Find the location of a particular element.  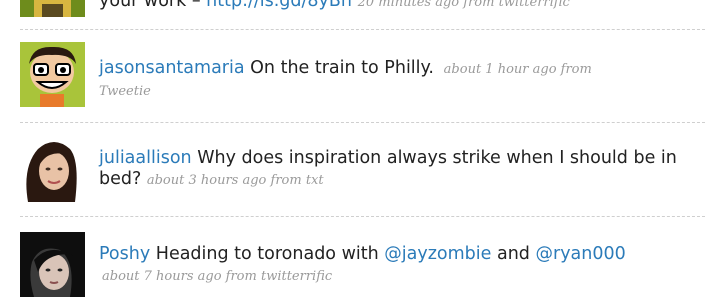

tweet-text: On the train to Philly. is located at coordinates (342, 68).